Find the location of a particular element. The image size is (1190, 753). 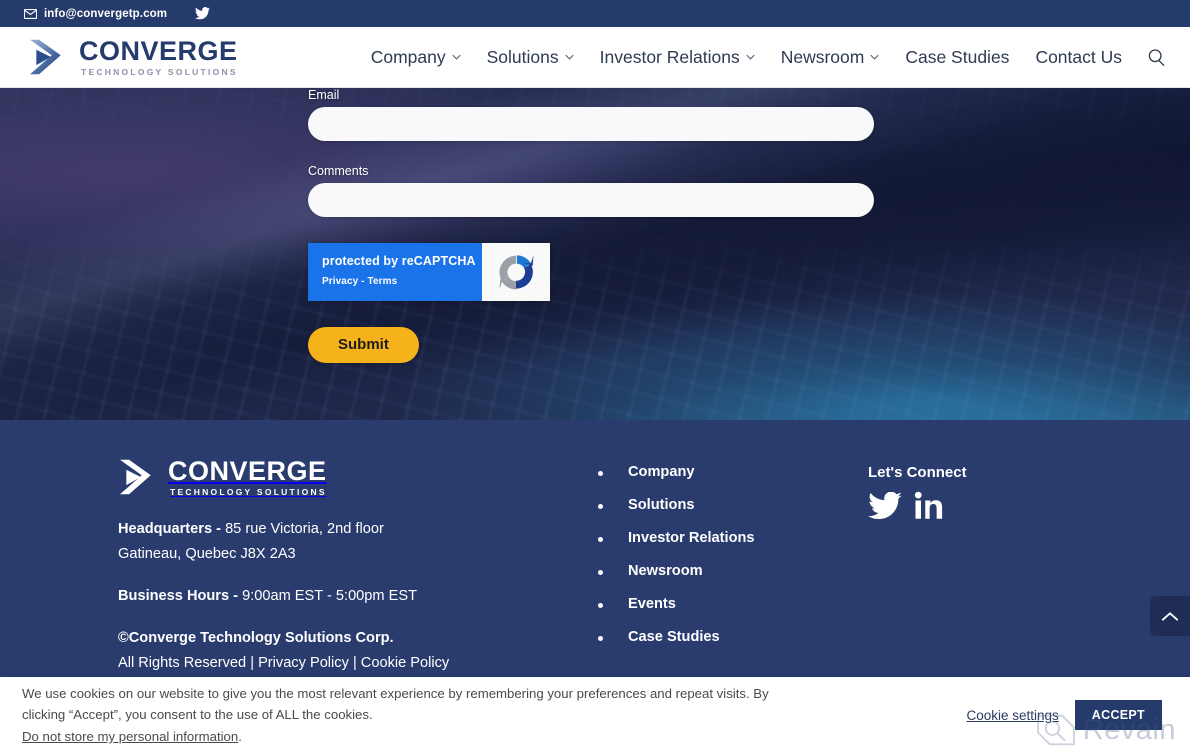

footer-linkedin-link is located at coordinates (929, 506).